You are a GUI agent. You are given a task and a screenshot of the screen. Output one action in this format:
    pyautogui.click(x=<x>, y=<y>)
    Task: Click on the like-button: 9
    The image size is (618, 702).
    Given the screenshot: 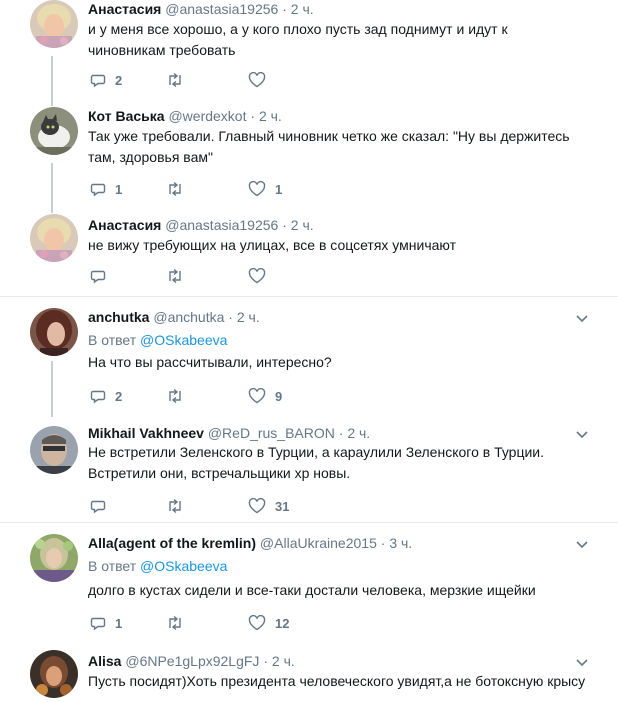 What is the action you would take?
    pyautogui.click(x=265, y=396)
    